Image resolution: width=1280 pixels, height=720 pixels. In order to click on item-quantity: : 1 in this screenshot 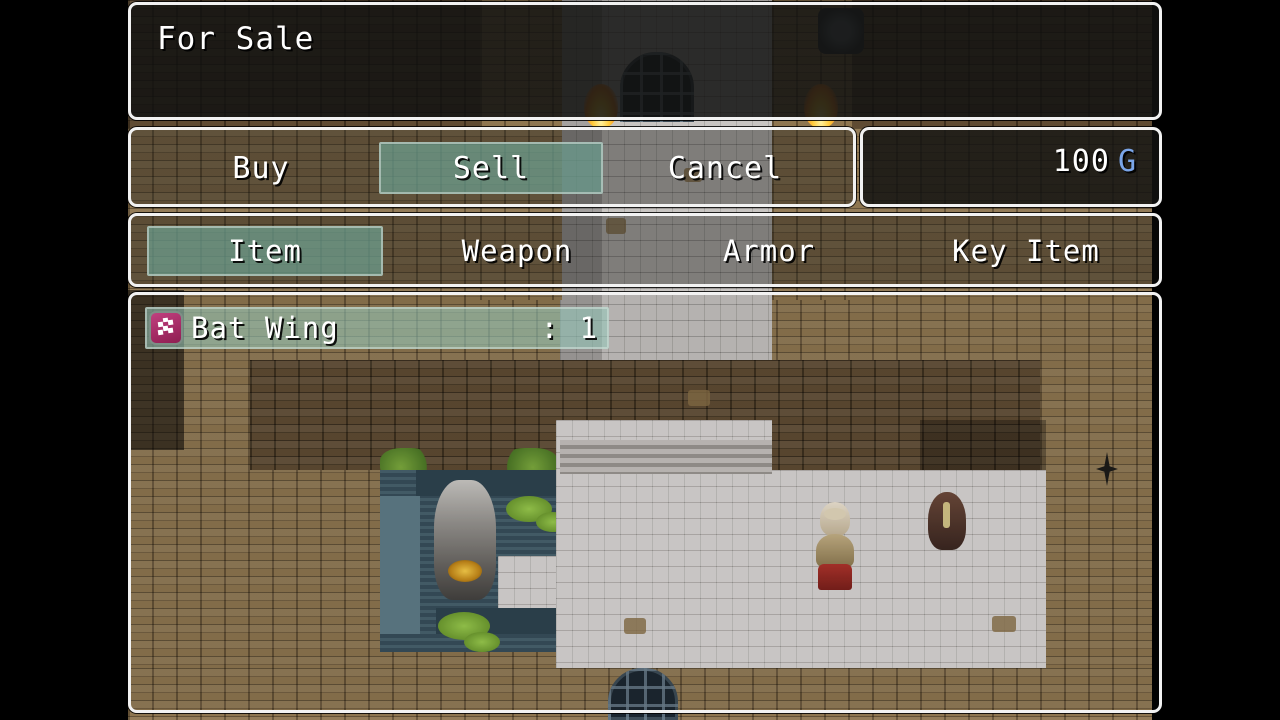, I will do `click(570, 328)`.